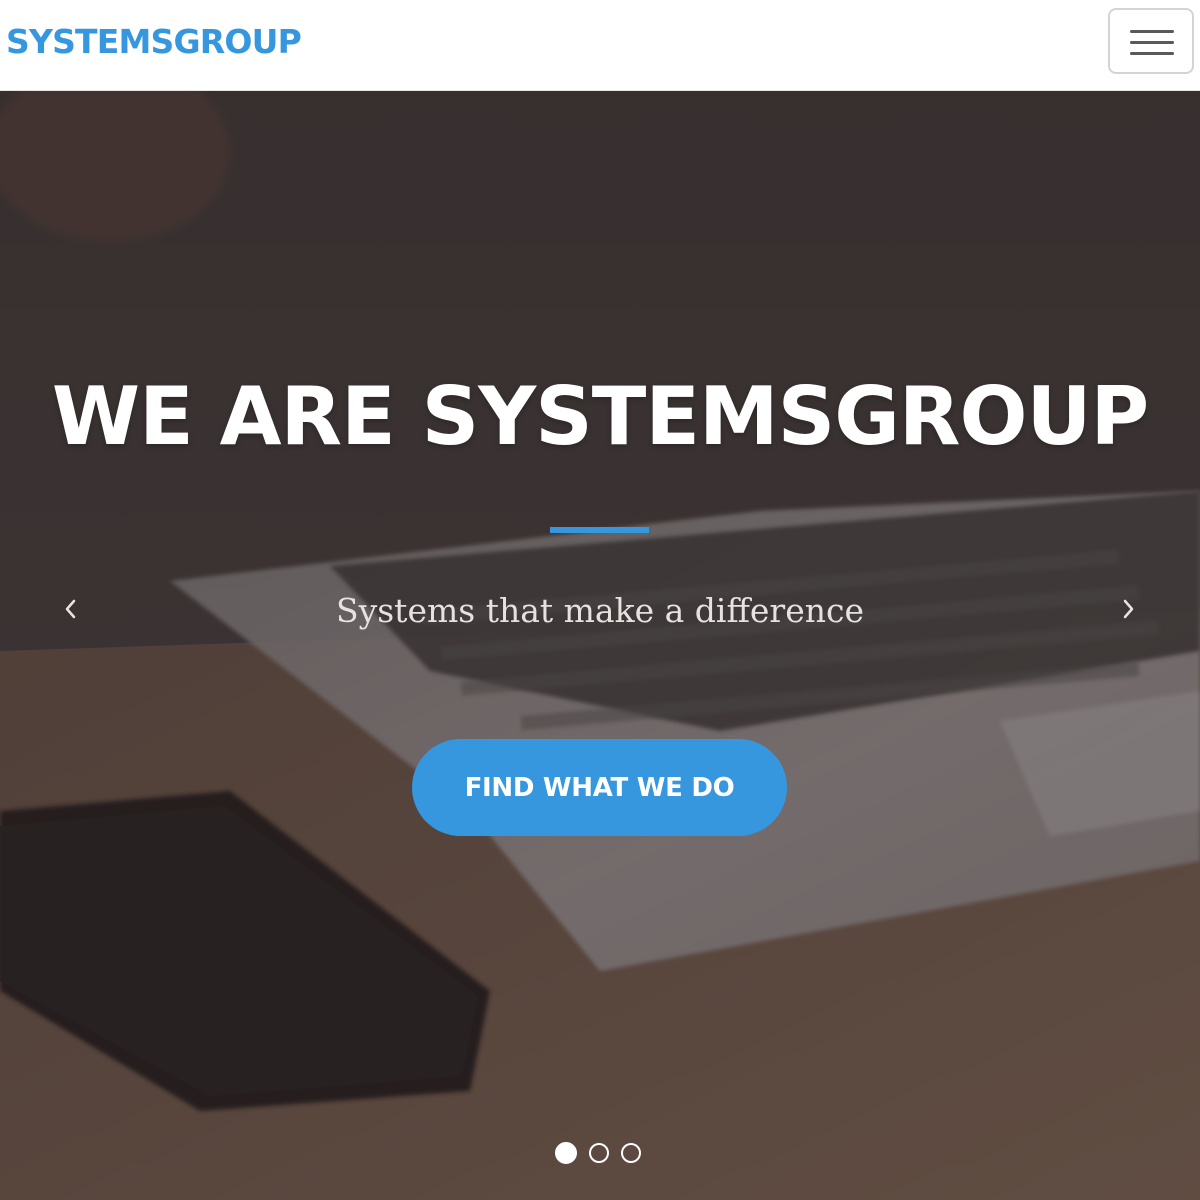 The height and width of the screenshot is (1200, 1200). I want to click on chevron-right-icon, so click(1128, 609).